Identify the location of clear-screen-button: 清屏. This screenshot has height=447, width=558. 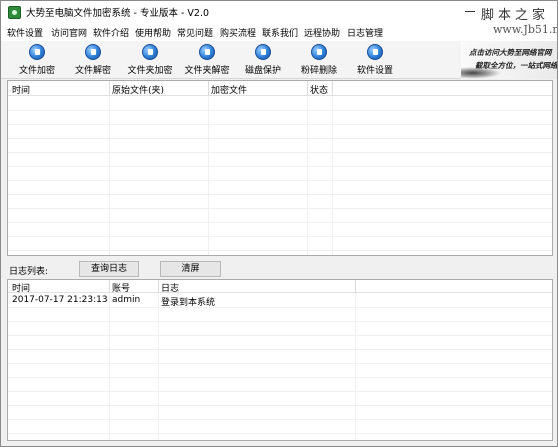
(190, 269).